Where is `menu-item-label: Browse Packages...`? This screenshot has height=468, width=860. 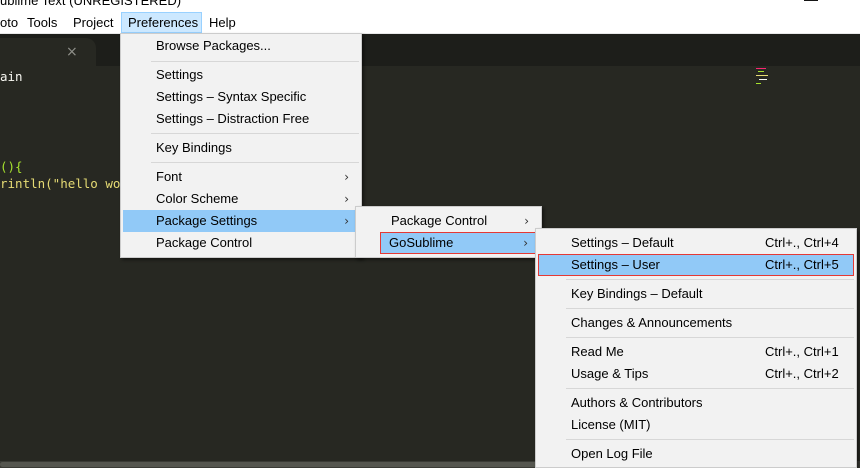
menu-item-label: Browse Packages... is located at coordinates (213, 45).